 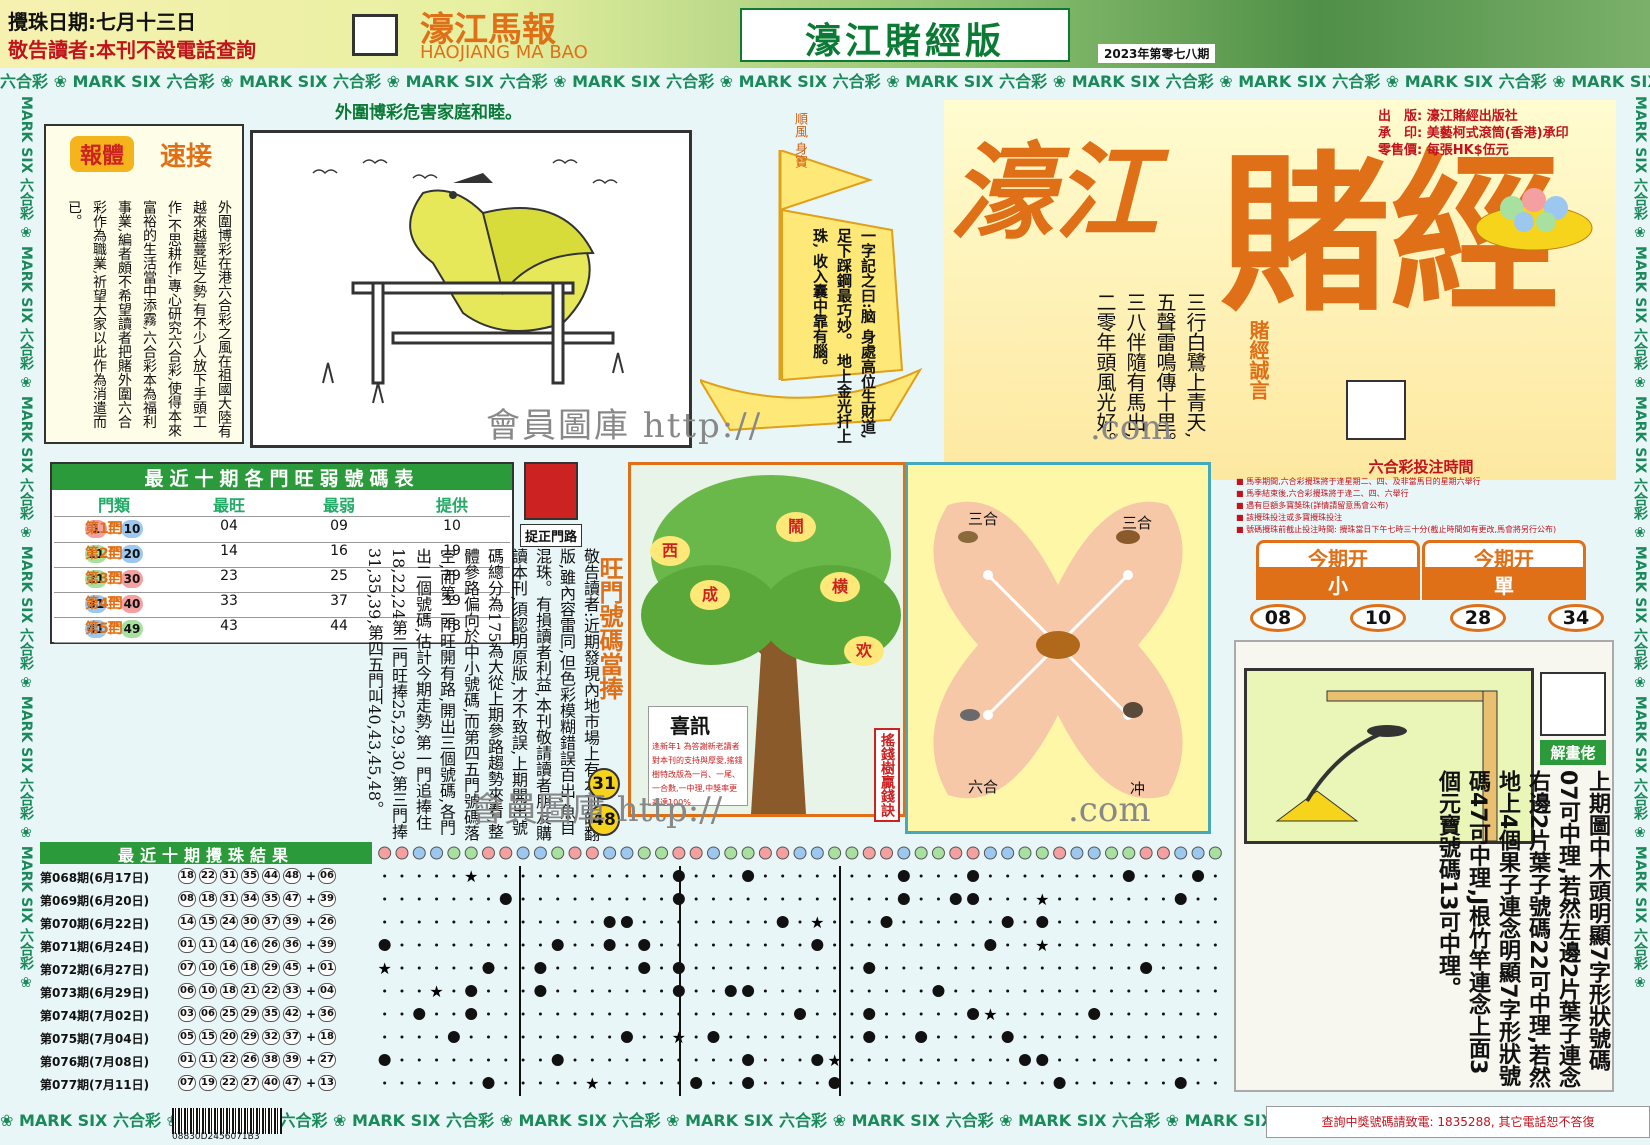 I want to click on price-line: 零售價: 每張HK$伍元, so click(x=1443, y=150).